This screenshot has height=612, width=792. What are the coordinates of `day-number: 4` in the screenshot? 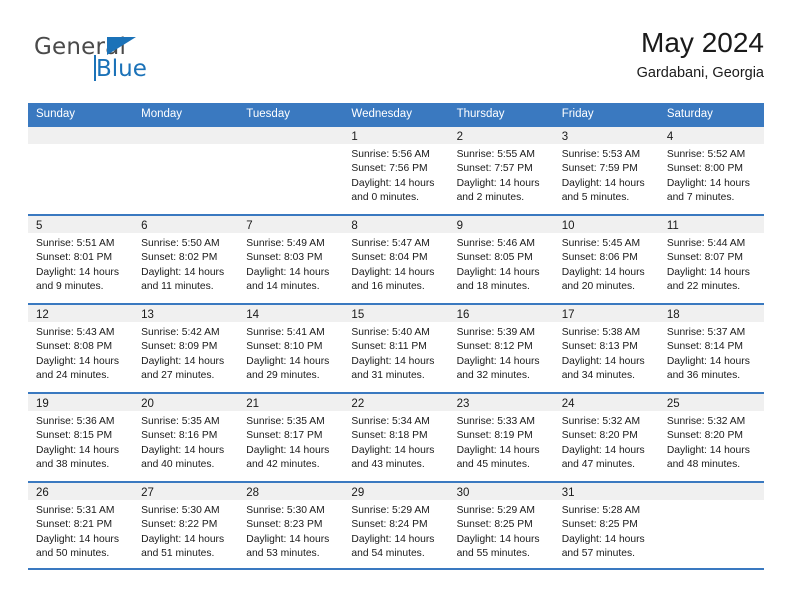 It's located at (670, 137).